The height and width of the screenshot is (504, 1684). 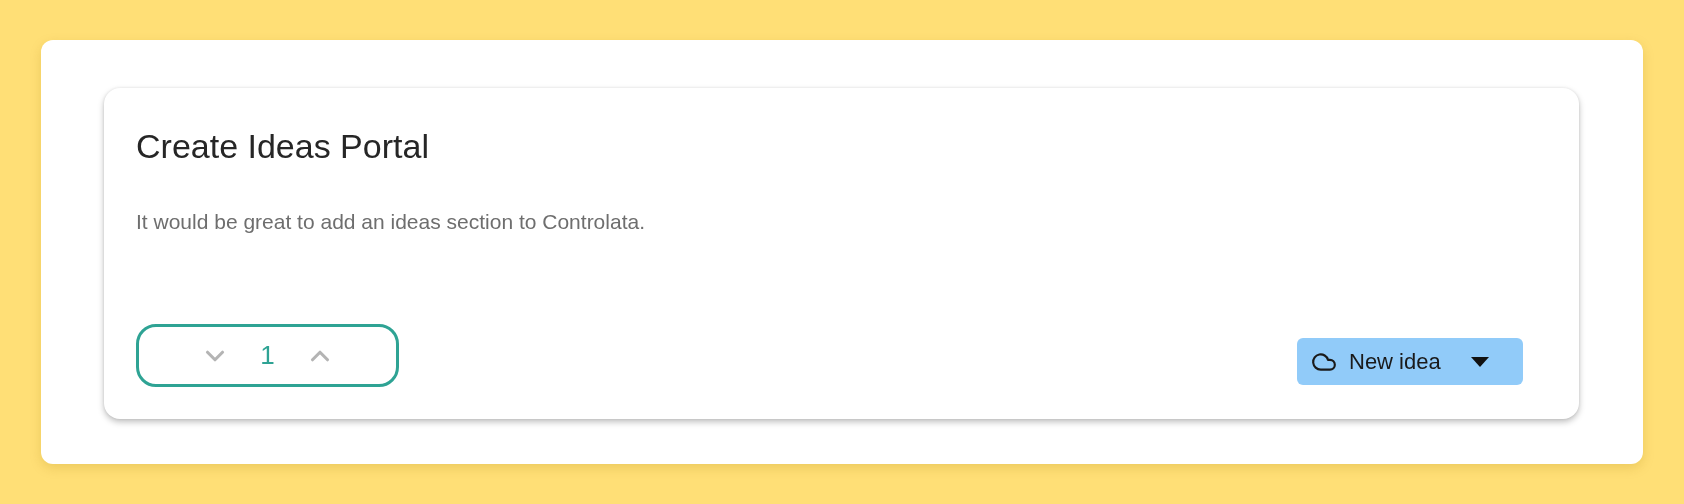 I want to click on idea-title: Create Ideas Portal, so click(x=283, y=146).